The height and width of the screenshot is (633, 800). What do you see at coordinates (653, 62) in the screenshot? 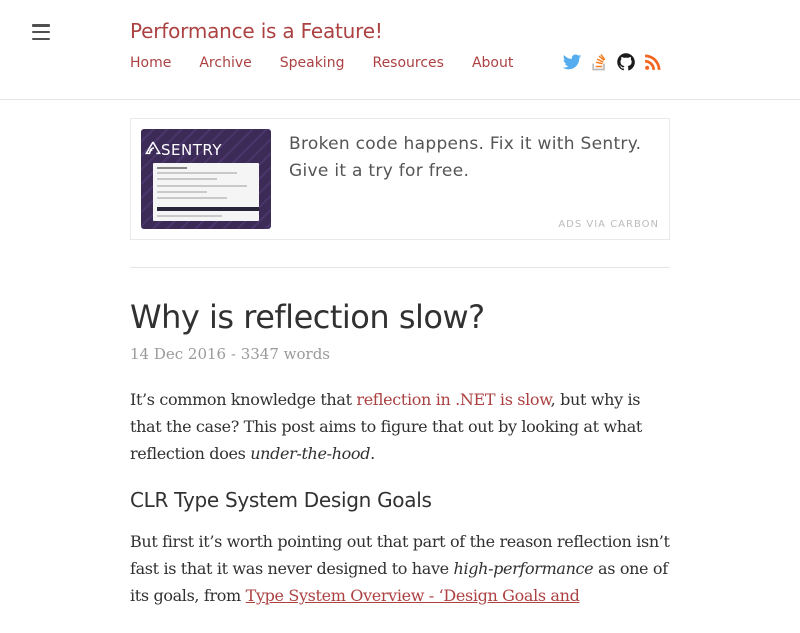
I see `rss-icon` at bounding box center [653, 62].